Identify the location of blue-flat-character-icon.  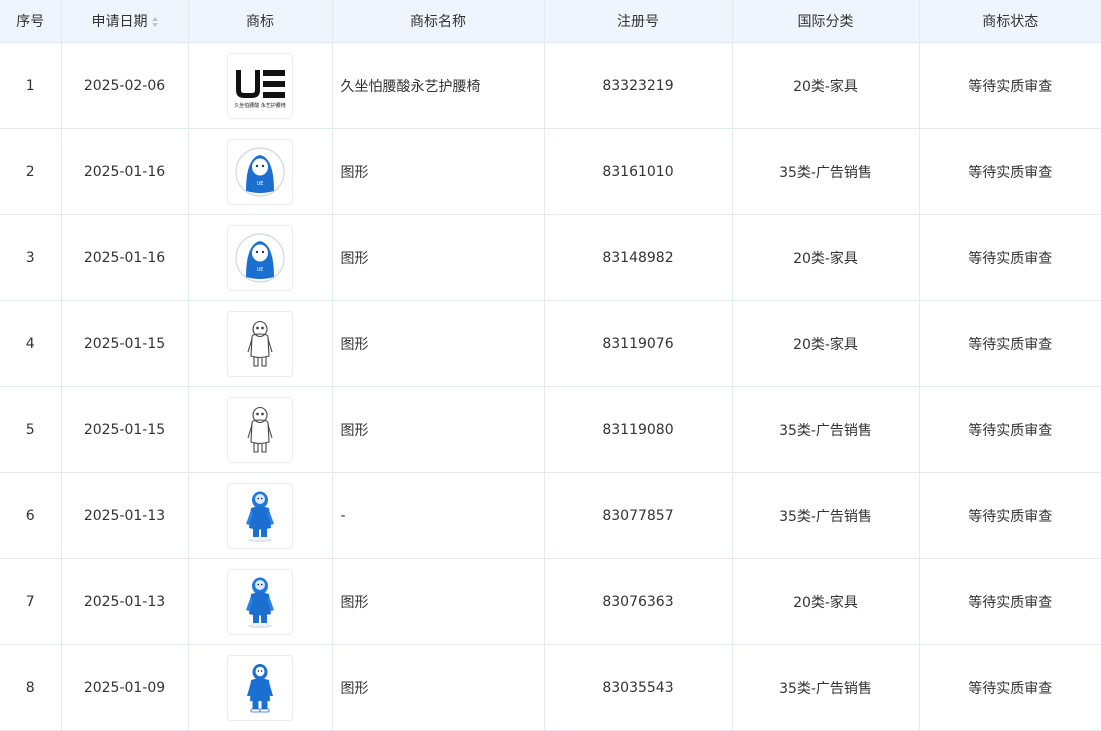
(260, 687).